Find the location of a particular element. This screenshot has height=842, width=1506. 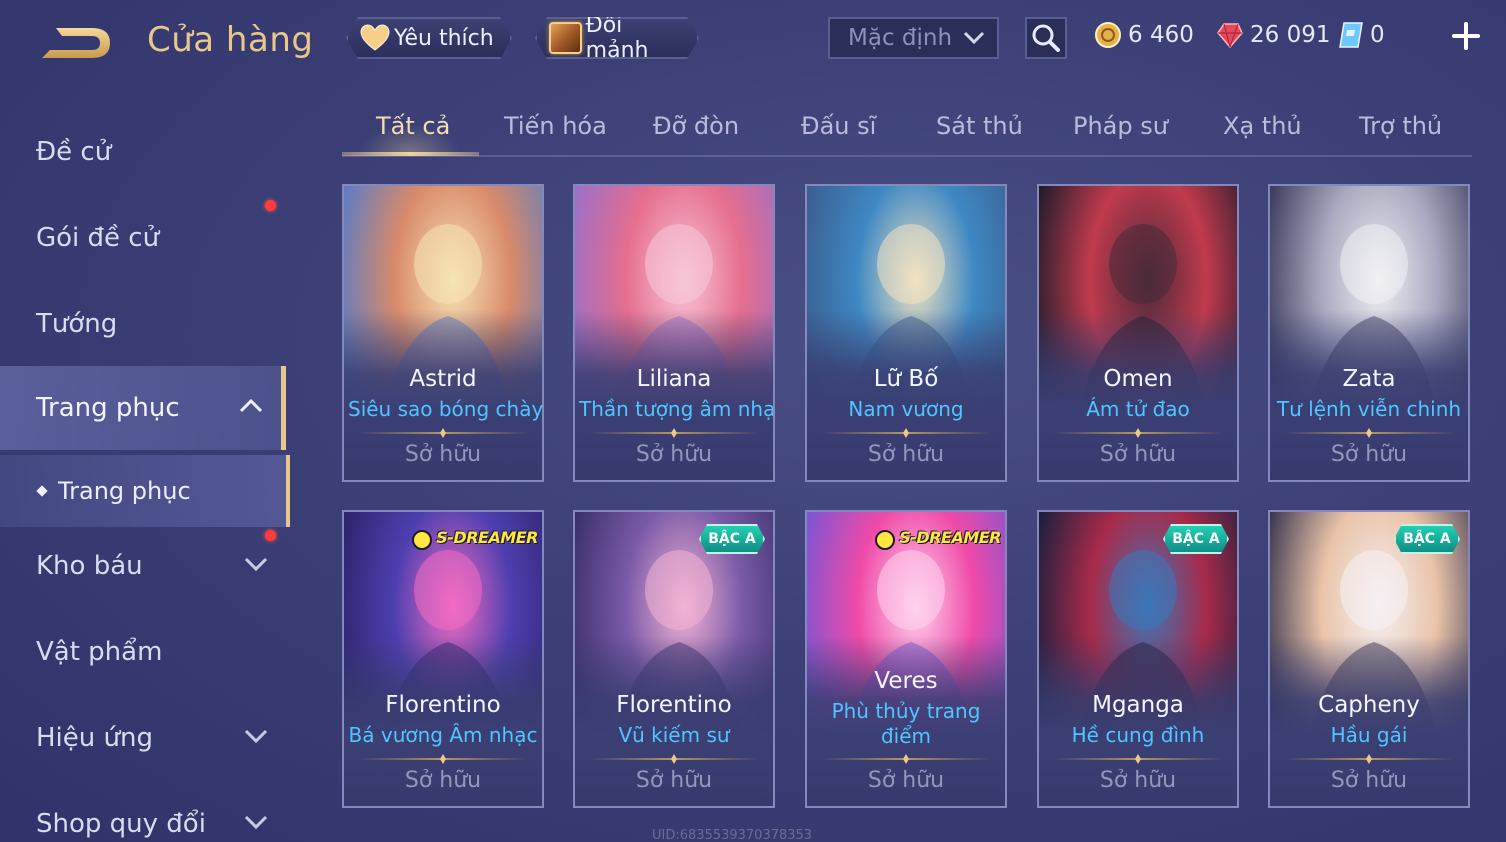

search-icon is located at coordinates (1046, 38).